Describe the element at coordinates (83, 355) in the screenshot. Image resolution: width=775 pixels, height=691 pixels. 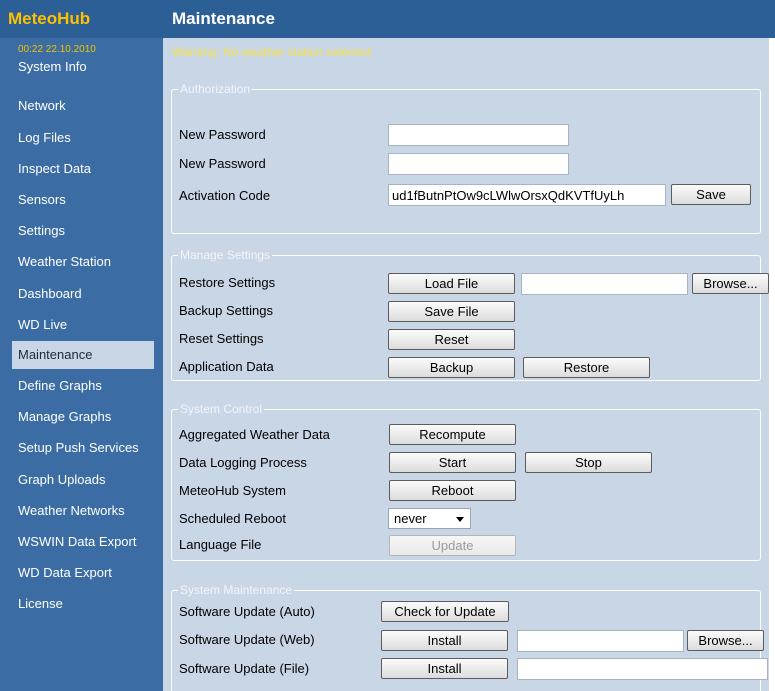
I see `sidebar-item-maintenance: Maintenance` at that location.